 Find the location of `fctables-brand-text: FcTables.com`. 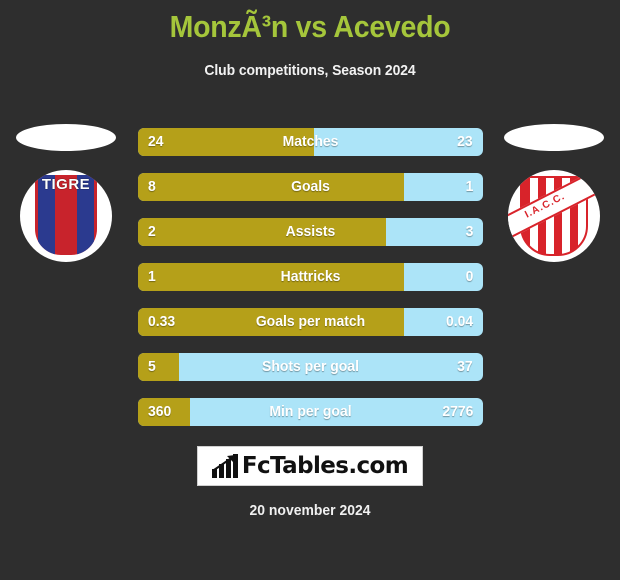

fctables-brand-text: FcTables.com is located at coordinates (325, 466).